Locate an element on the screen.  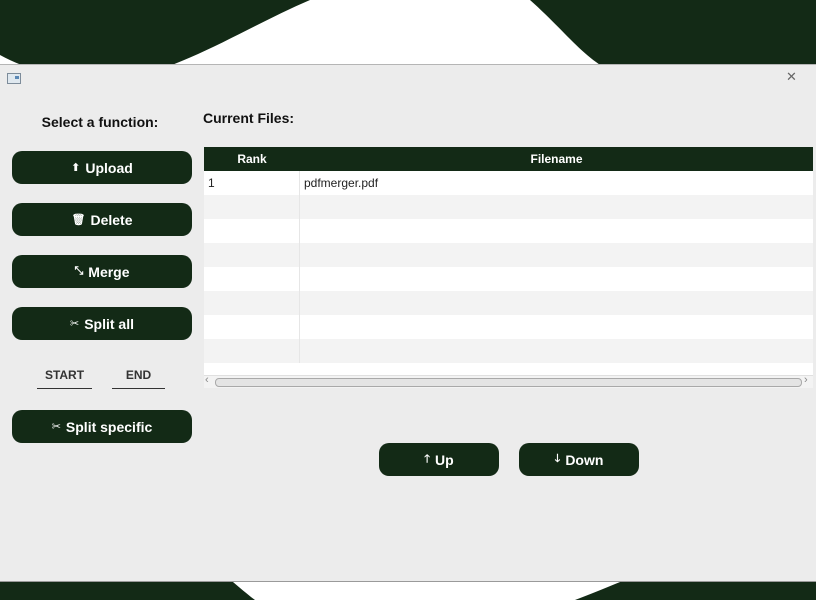
delete-label: Delete is located at coordinates (111, 219).